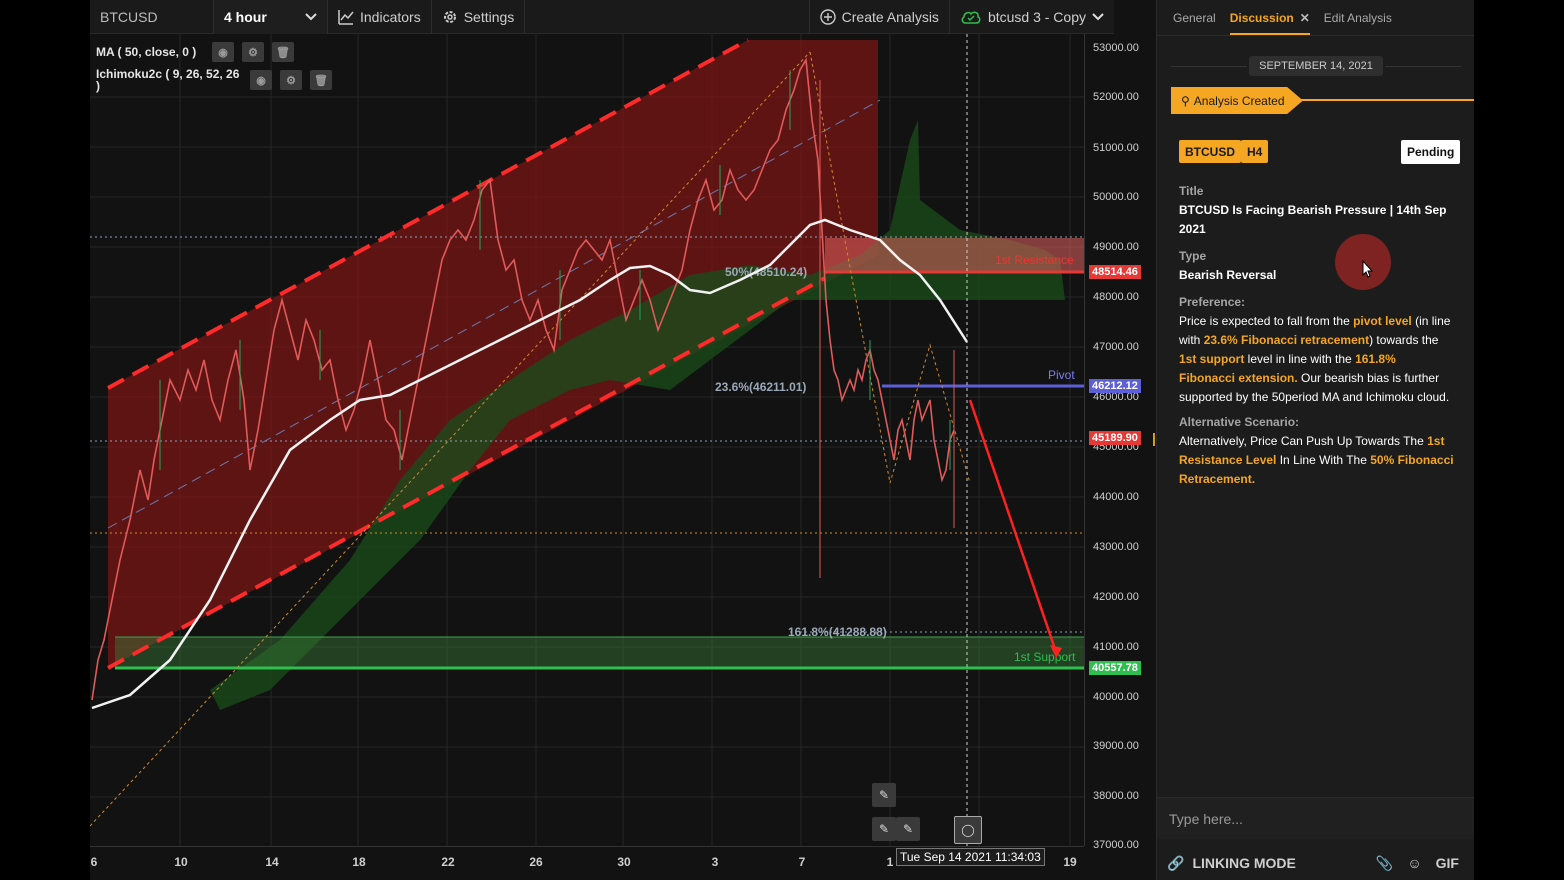 The height and width of the screenshot is (880, 1564). Describe the element at coordinates (1212, 302) in the screenshot. I see `preference-label: Preference:` at that location.